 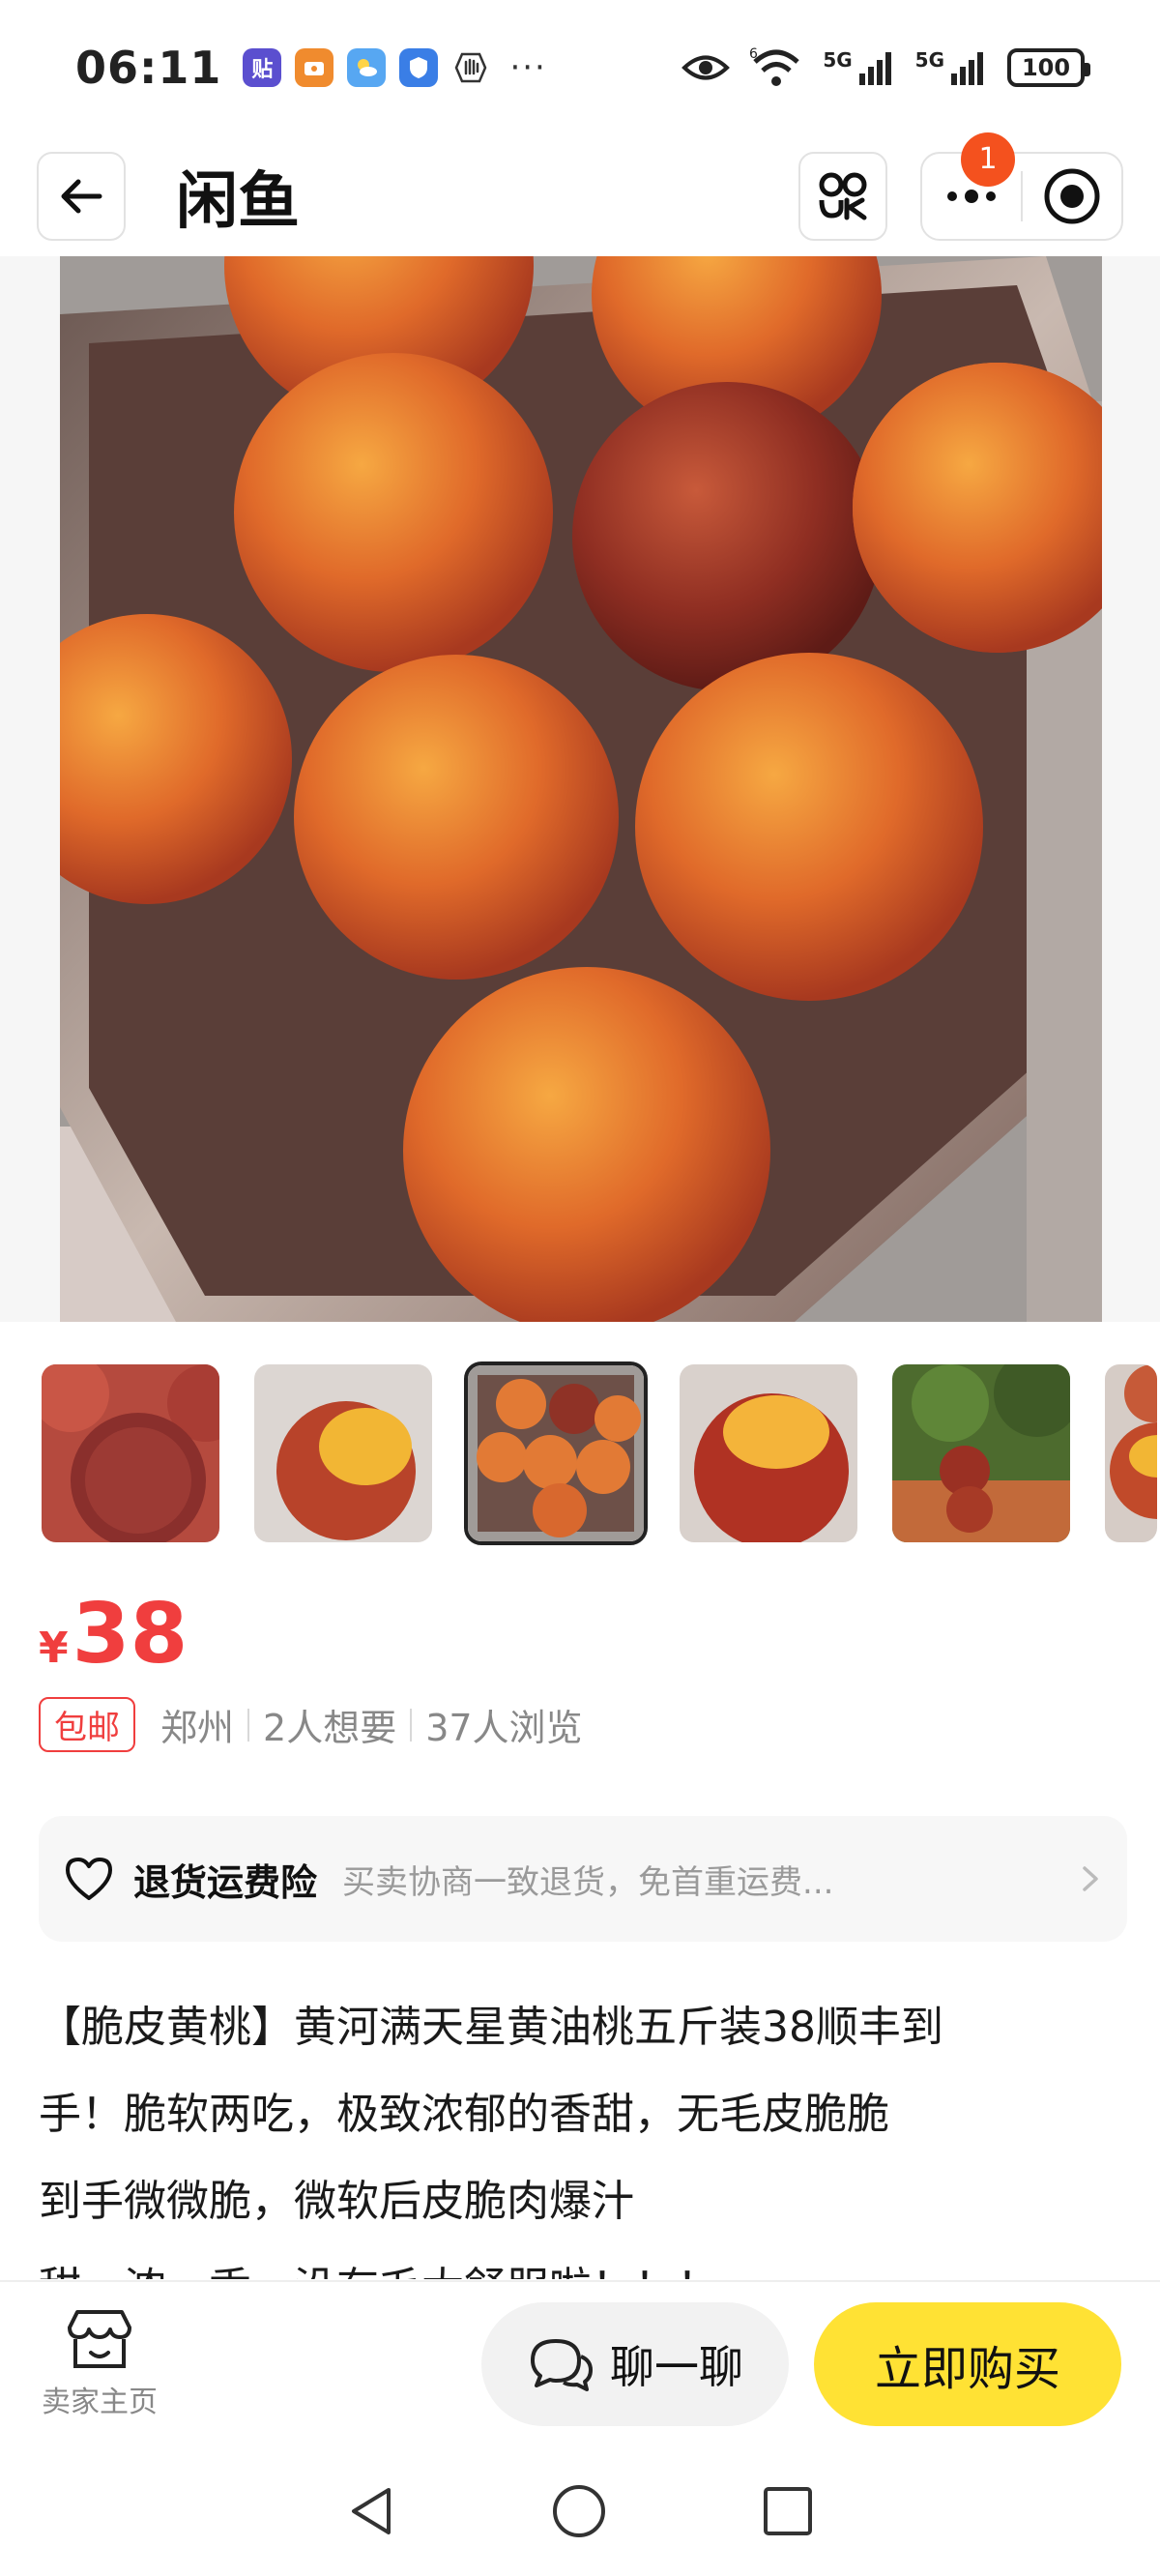 I want to click on chevron-right-icon, so click(x=1090, y=1878).